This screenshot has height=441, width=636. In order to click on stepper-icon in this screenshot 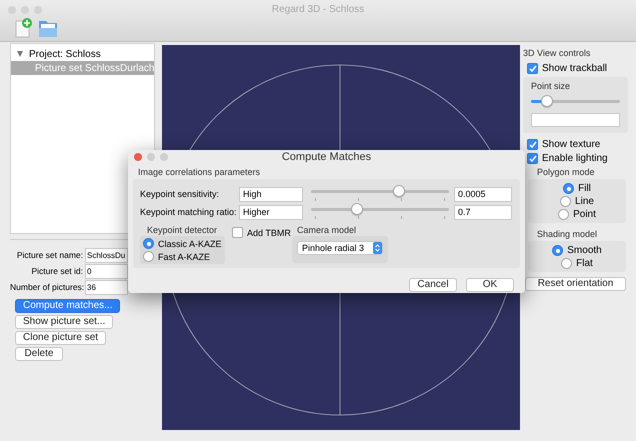, I will do `click(377, 248)`.